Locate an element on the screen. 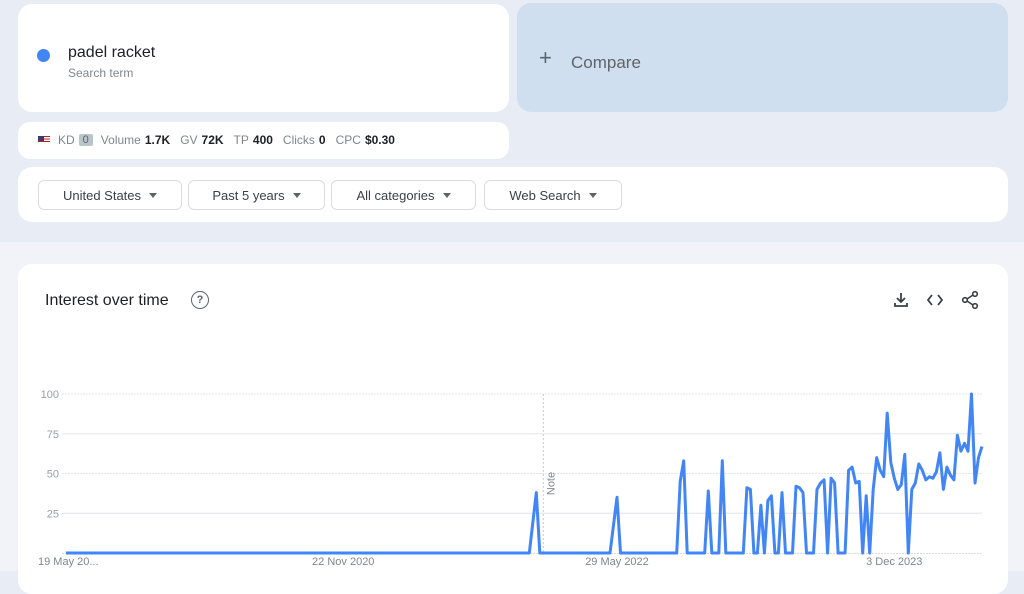 This screenshot has width=1024, height=594. volume-value: 1.7K is located at coordinates (157, 140).